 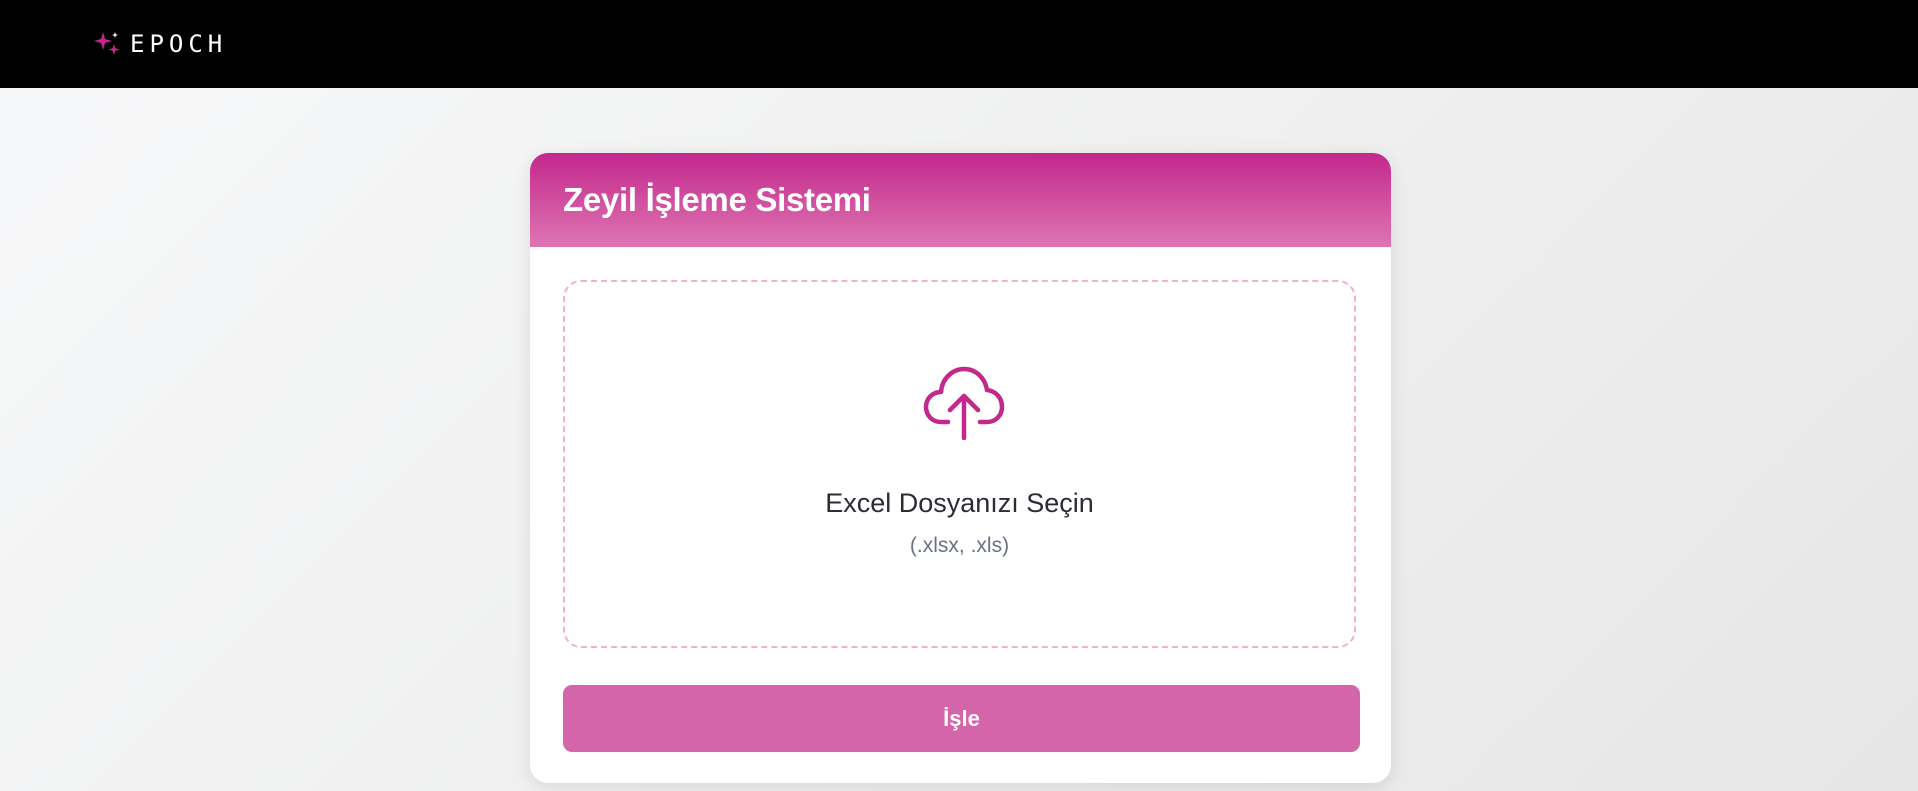 I want to click on cloud-upload-icon, so click(x=964, y=403).